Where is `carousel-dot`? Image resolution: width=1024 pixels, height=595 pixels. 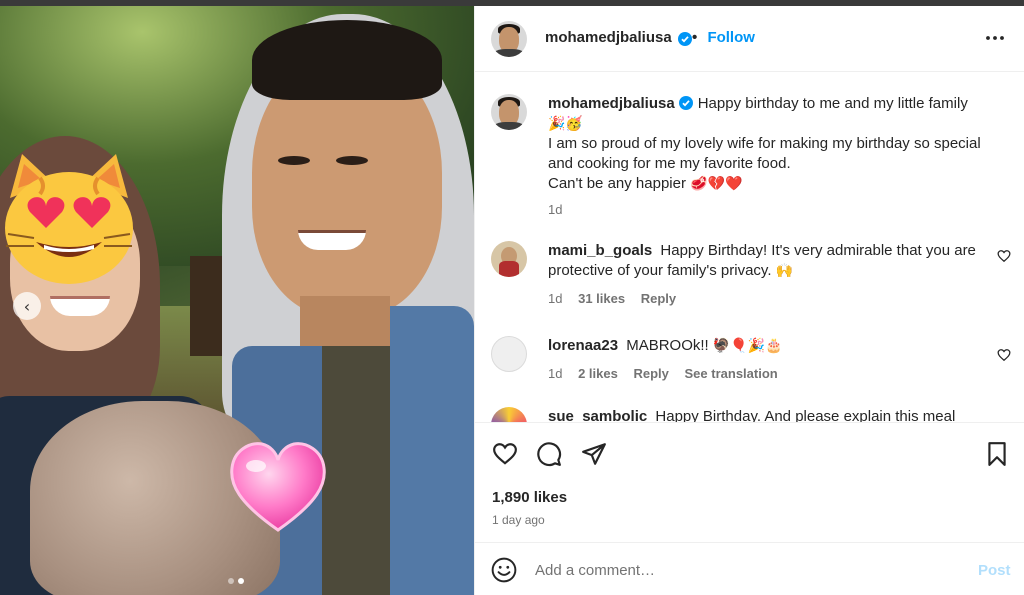 carousel-dot is located at coordinates (231, 581).